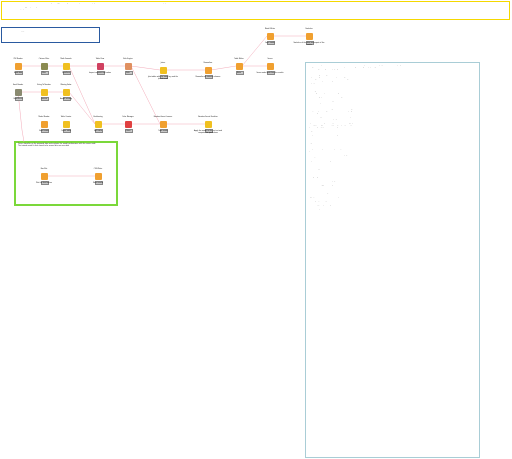 The image size is (512, 459). I want to click on color-icon, so click(128, 124).